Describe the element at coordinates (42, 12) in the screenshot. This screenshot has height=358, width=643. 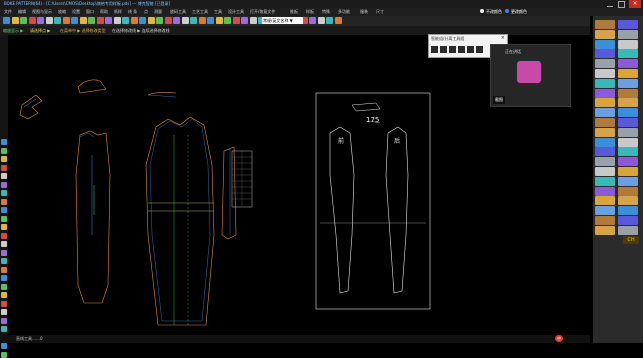
I see `menu-view: 视图与显示` at that location.